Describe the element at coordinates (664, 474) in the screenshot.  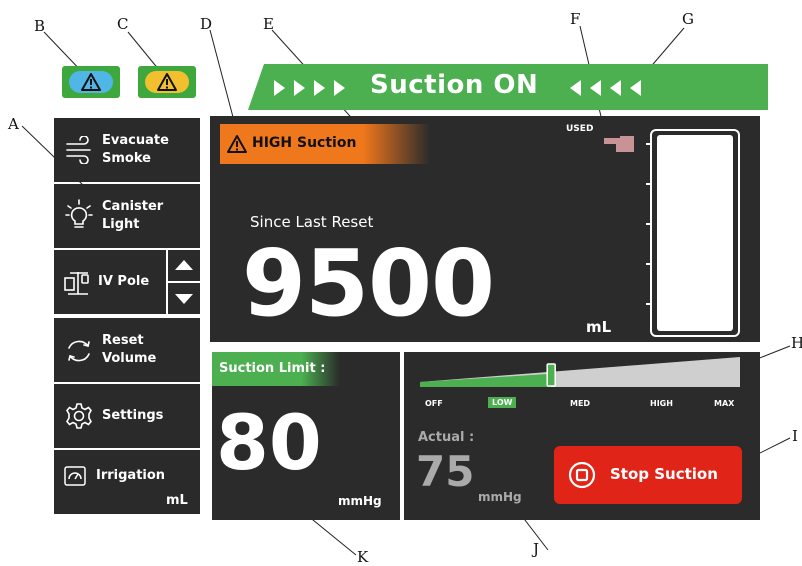
I see `stop-suction-label: Stop Suction` at that location.